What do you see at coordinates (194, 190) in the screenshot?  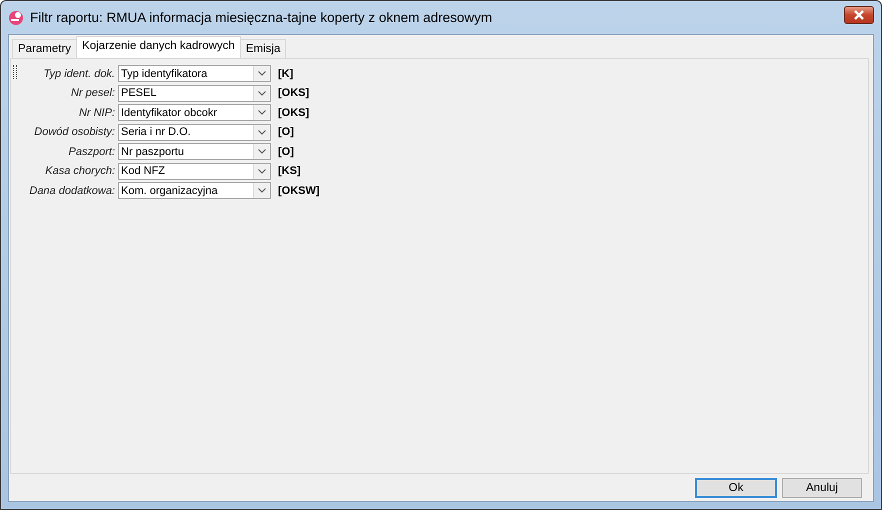 I see `dropdown-field: Kom. organizacyjna` at bounding box center [194, 190].